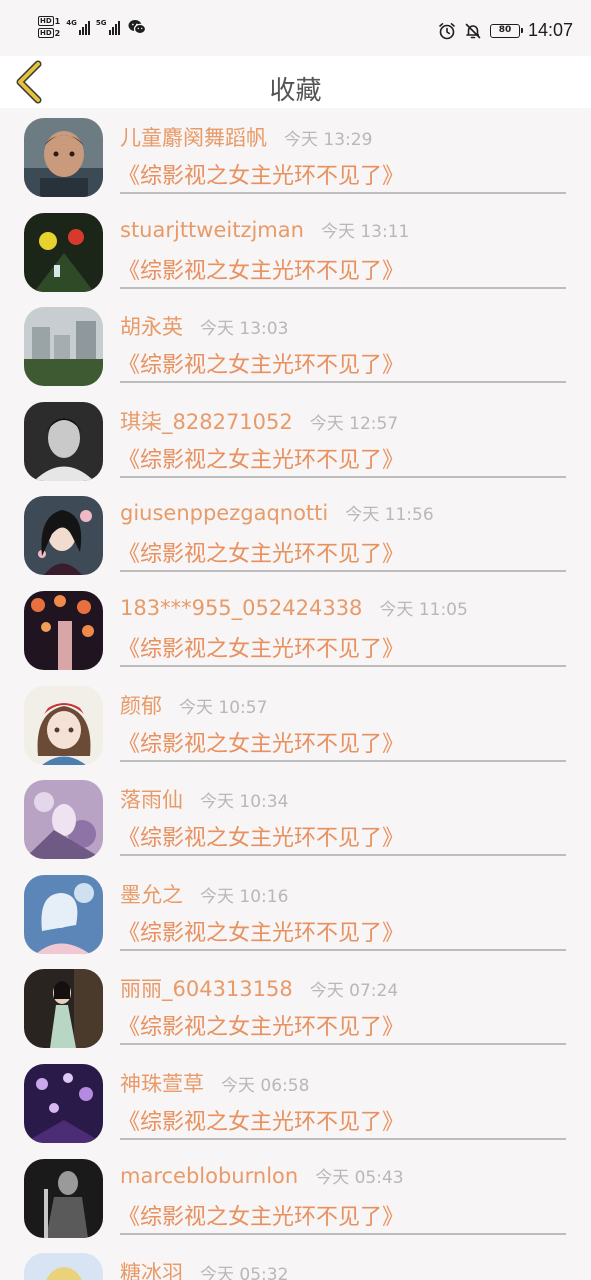  What do you see at coordinates (151, 1268) in the screenshot?
I see `user-name: 糖冰羽` at bounding box center [151, 1268].